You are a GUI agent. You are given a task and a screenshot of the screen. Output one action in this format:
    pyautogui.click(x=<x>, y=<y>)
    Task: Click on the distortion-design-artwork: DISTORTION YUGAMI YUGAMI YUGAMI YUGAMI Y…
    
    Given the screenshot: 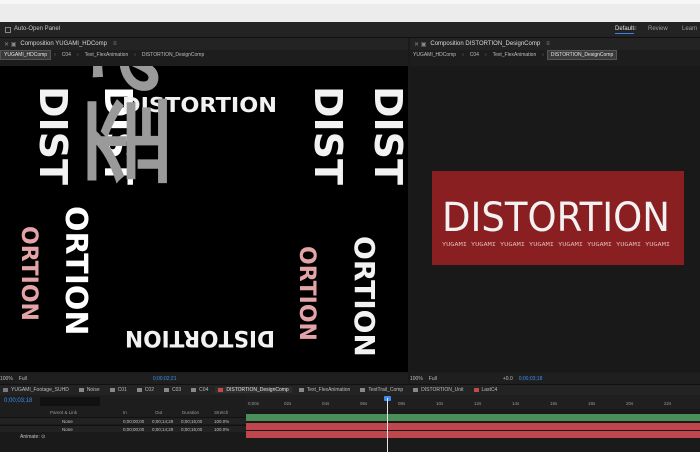 What is the action you would take?
    pyautogui.click(x=558, y=218)
    